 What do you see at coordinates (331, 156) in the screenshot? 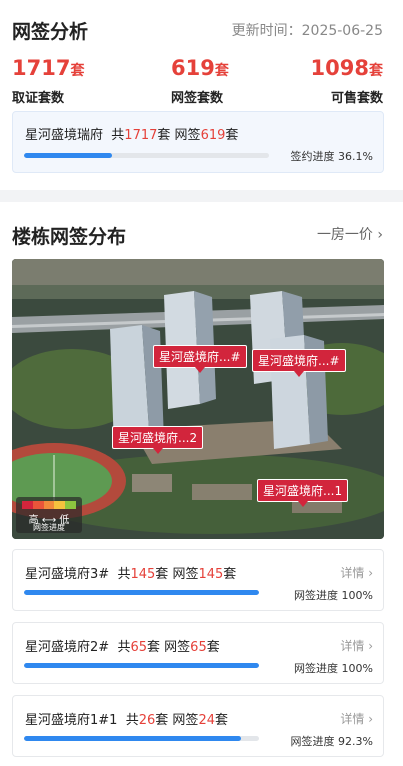
I see `project-progress-text: 签约进度 36.1%` at bounding box center [331, 156].